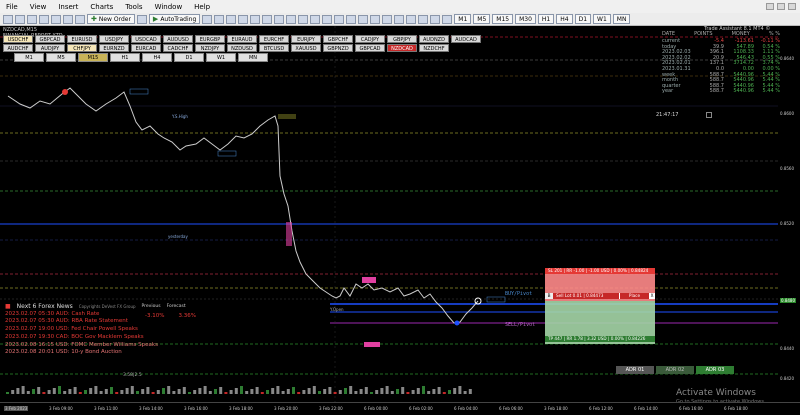 The height and width of the screenshot is (415, 800). Describe the element at coordinates (68, 19) in the screenshot. I see `terminal-icon` at that location.